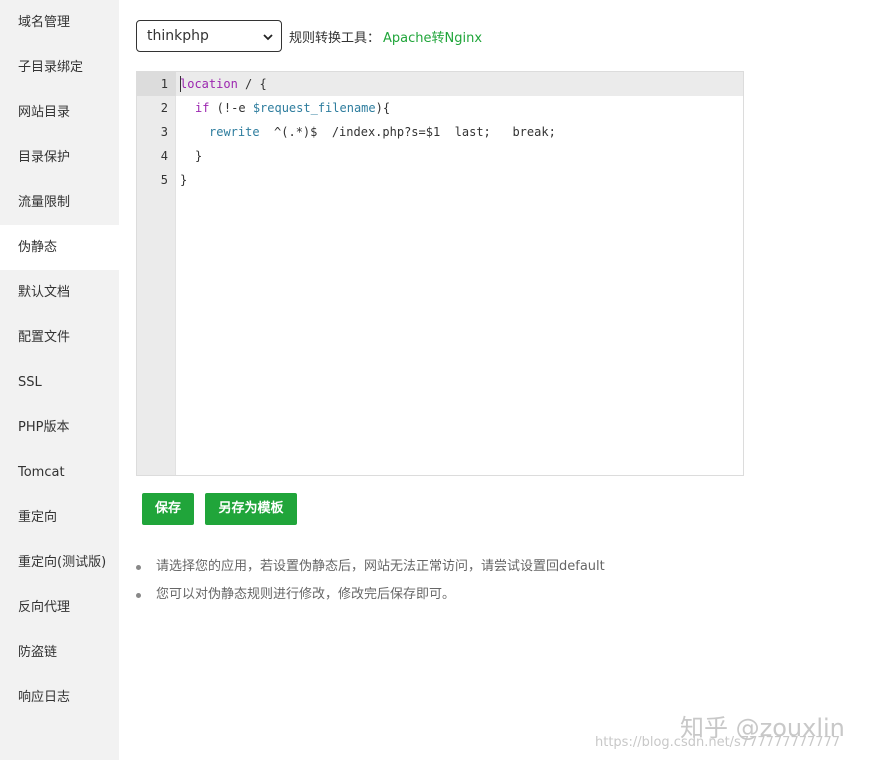  I want to click on sidebar-item-tomcat: Tomcat, so click(59, 472).